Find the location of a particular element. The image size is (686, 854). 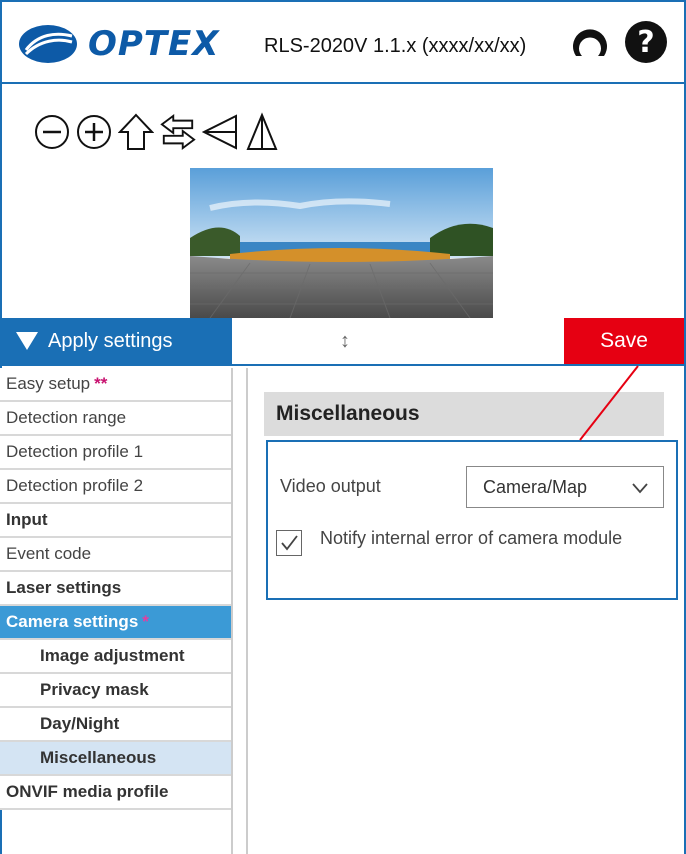

zoom-in-icon is located at coordinates (94, 132).